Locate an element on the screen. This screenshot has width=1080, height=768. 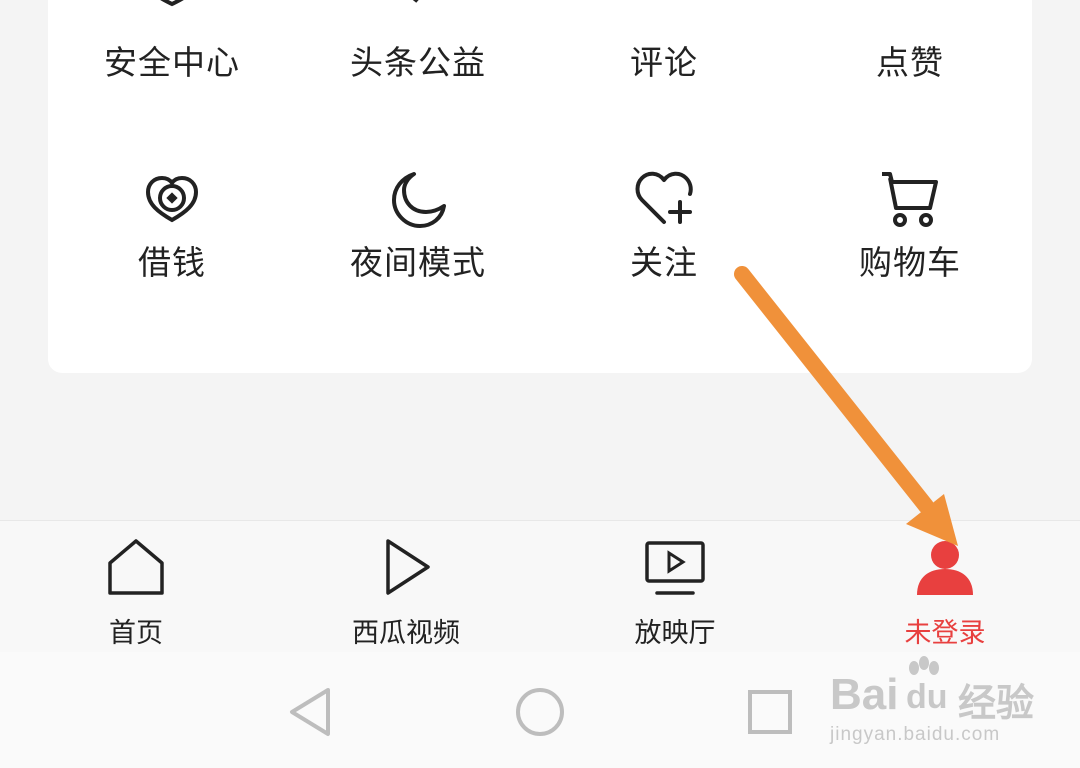
loan-icon is located at coordinates (172, 199).